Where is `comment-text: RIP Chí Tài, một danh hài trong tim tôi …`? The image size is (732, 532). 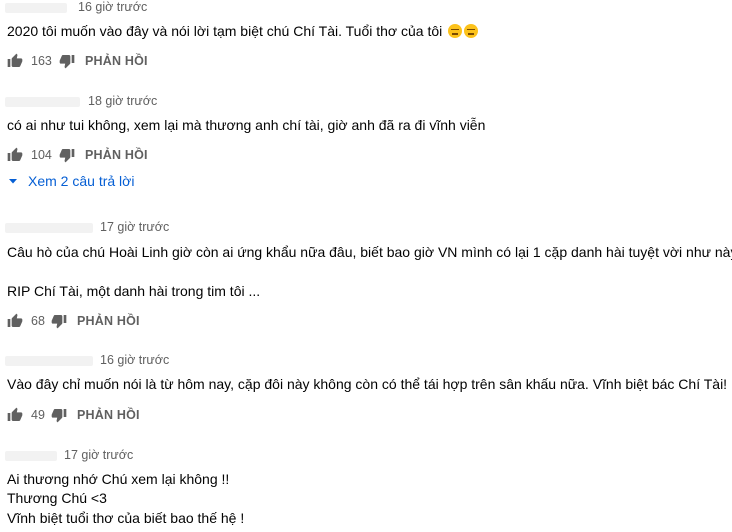
comment-text: RIP Chí Tài, một danh hài trong tim tôi … is located at coordinates (134, 291).